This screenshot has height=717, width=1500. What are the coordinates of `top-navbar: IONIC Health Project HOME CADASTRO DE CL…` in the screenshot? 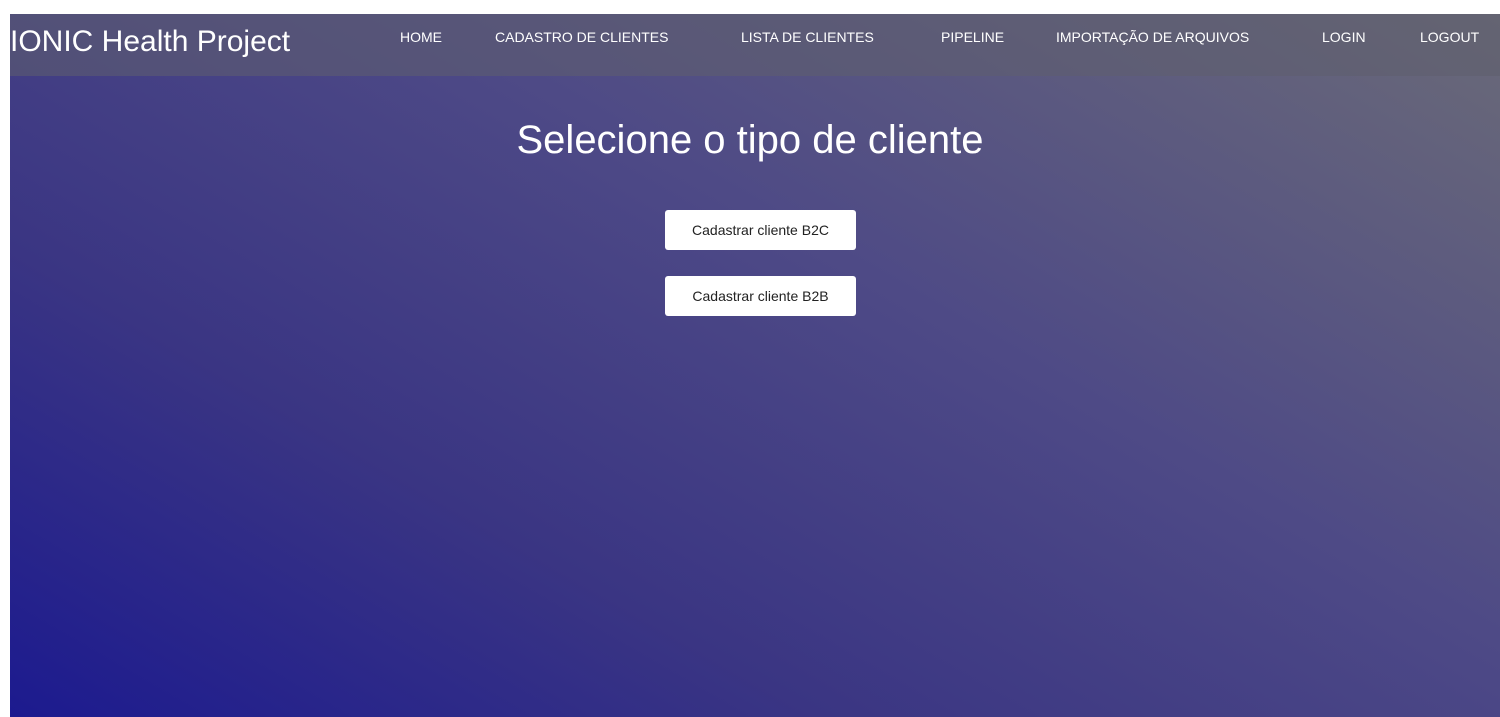 It's located at (755, 45).